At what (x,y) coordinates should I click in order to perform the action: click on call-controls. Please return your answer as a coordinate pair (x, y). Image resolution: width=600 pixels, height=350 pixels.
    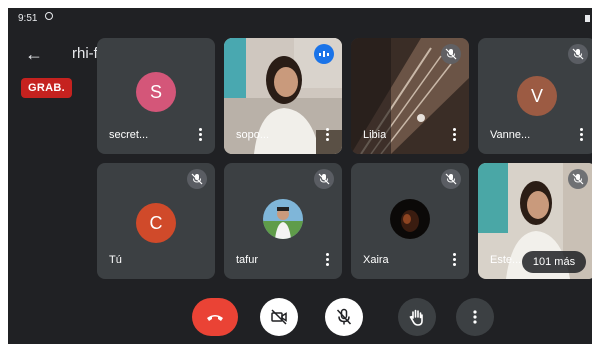
    Looking at the image, I should click on (300, 321).